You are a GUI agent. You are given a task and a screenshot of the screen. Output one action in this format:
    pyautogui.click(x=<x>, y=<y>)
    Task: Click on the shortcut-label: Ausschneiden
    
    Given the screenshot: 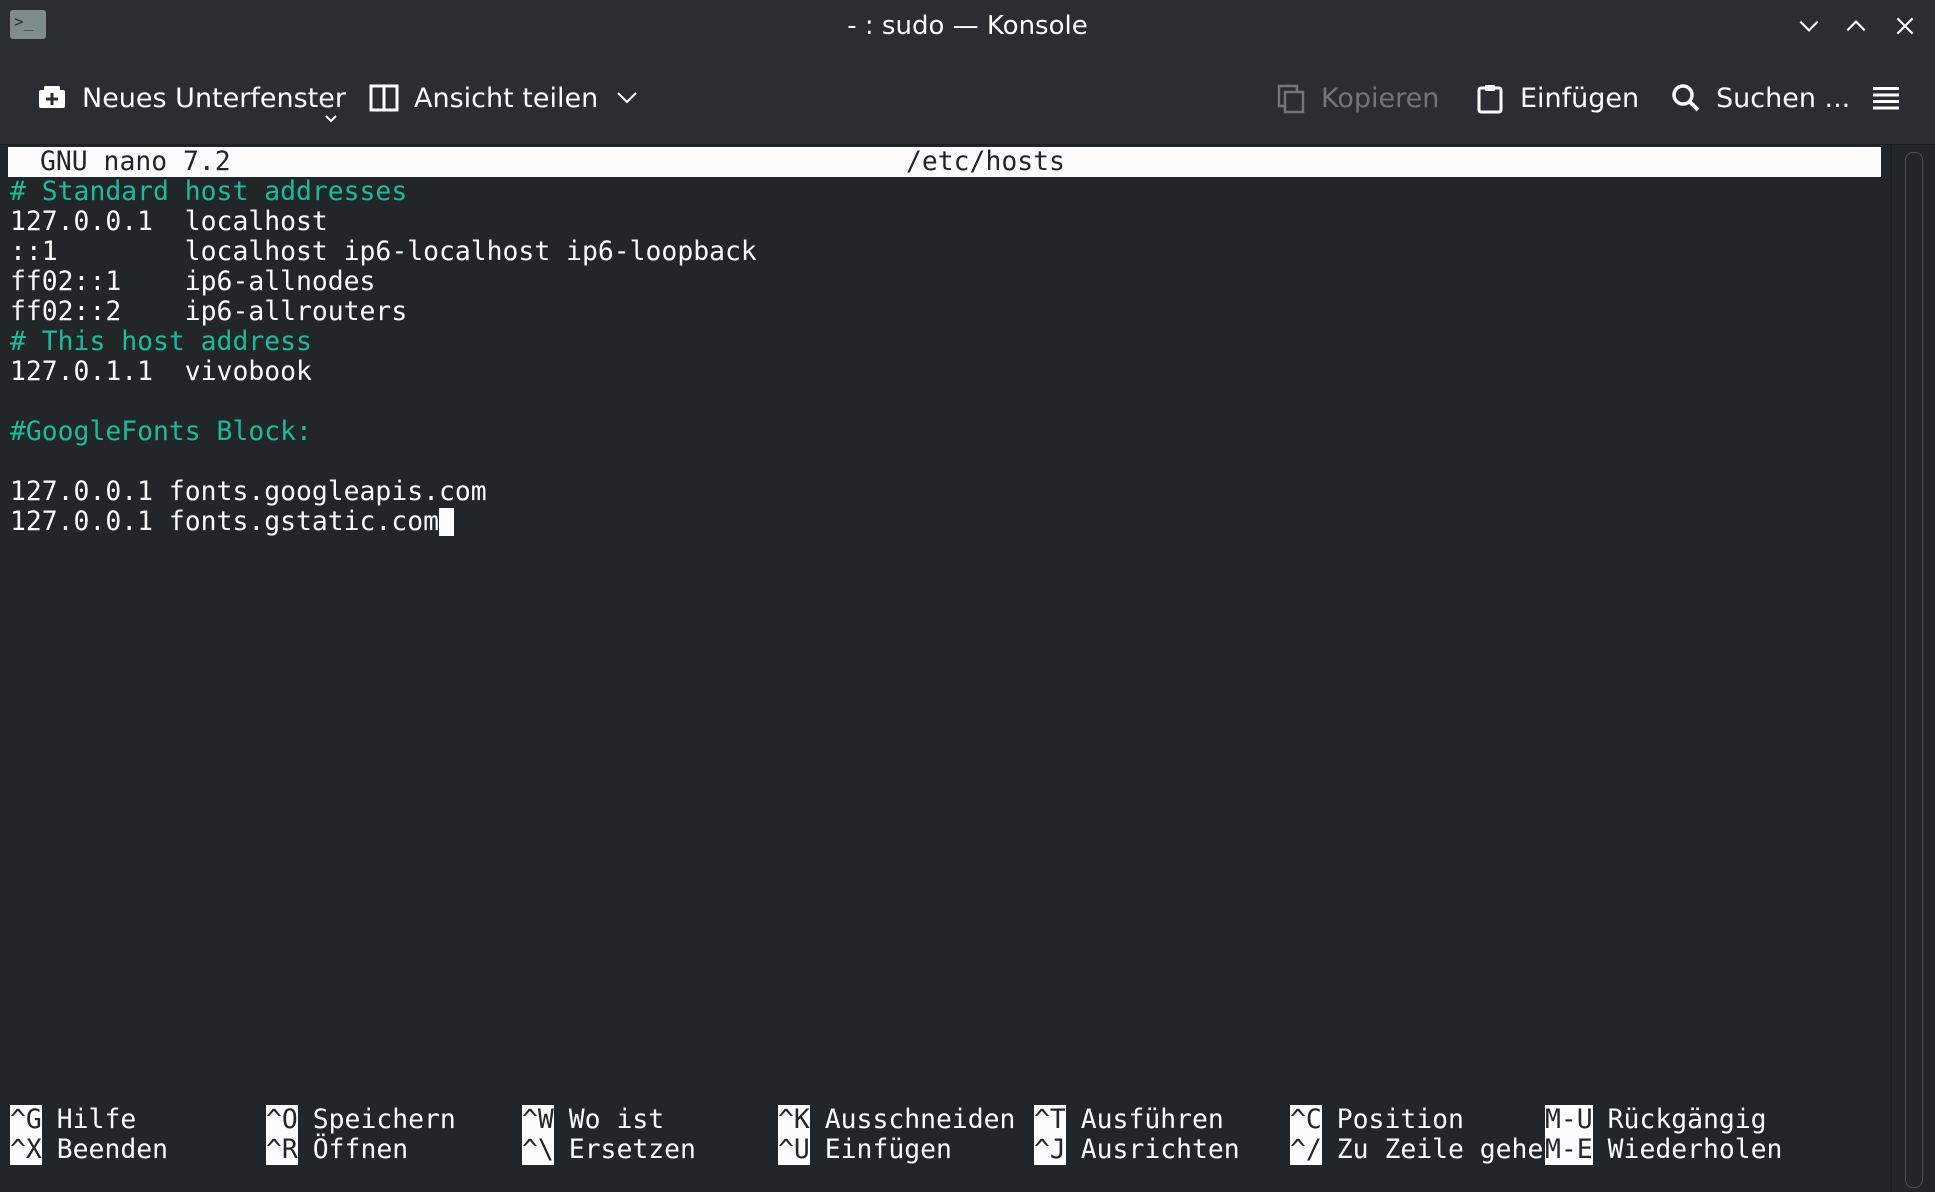 What is the action you would take?
    pyautogui.click(x=920, y=1119)
    